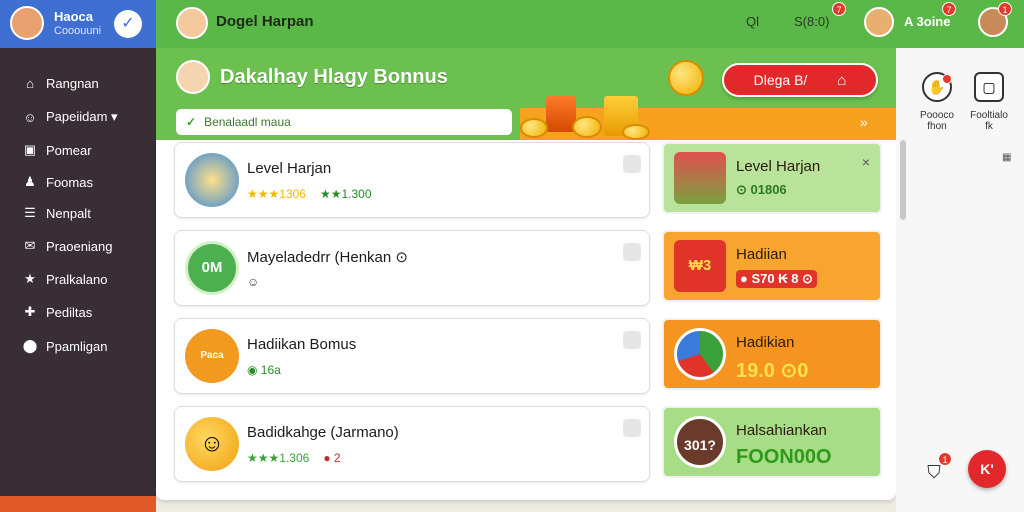 This screenshot has height=512, width=1024. Describe the element at coordinates (212, 268) in the screenshot. I see `thumb-badge: 0M` at that location.